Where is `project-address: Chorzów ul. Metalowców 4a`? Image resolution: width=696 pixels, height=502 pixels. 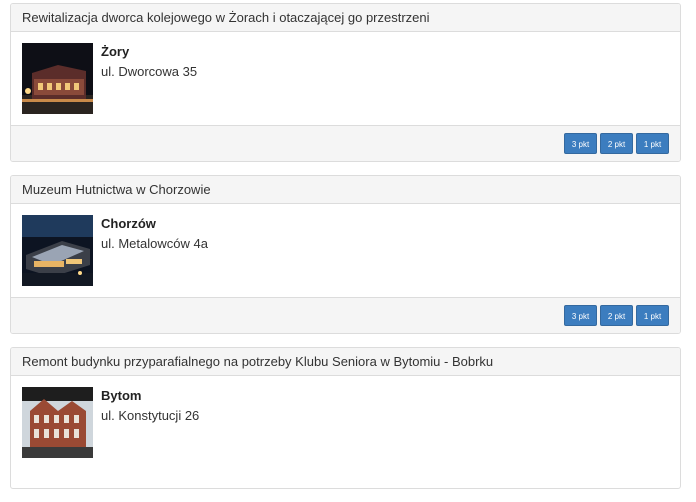
project-address: Chorzów ul. Metalowców 4a is located at coordinates (154, 233).